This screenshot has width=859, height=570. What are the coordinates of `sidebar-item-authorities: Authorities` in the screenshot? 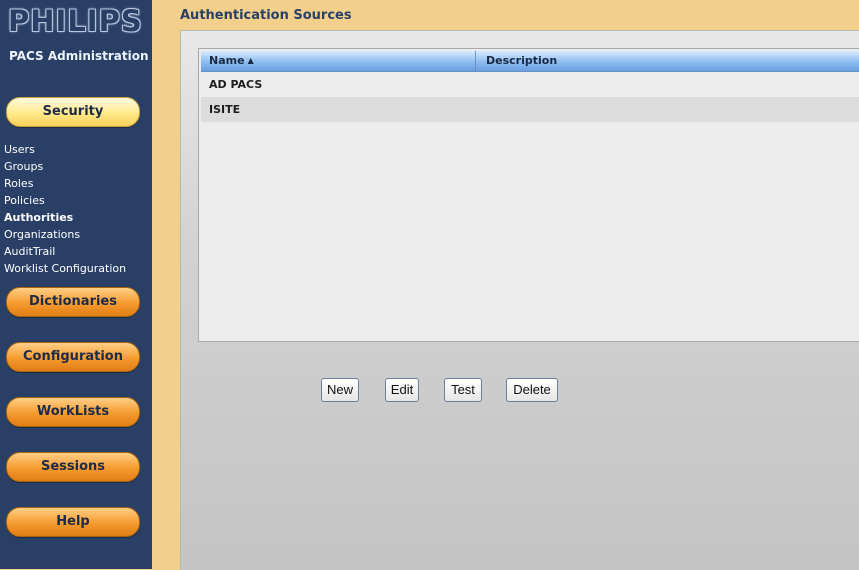 It's located at (65, 217).